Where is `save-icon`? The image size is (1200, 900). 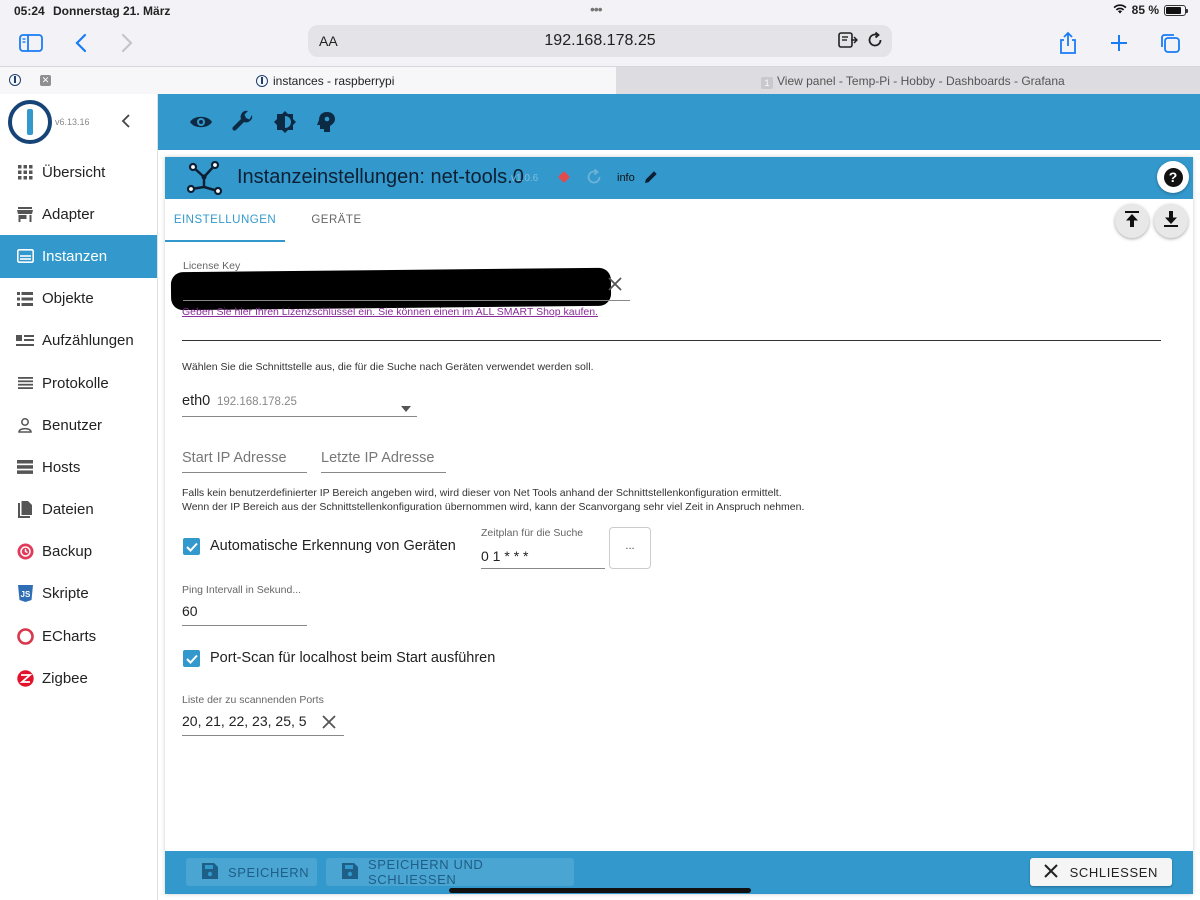 save-icon is located at coordinates (350, 872).